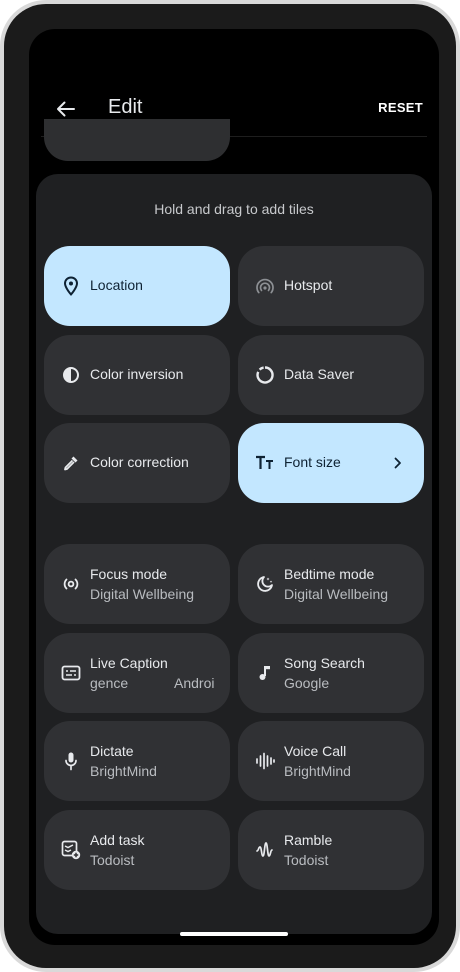  Describe the element at coordinates (315, 751) in the screenshot. I see `tile-label: Voice Call` at that location.